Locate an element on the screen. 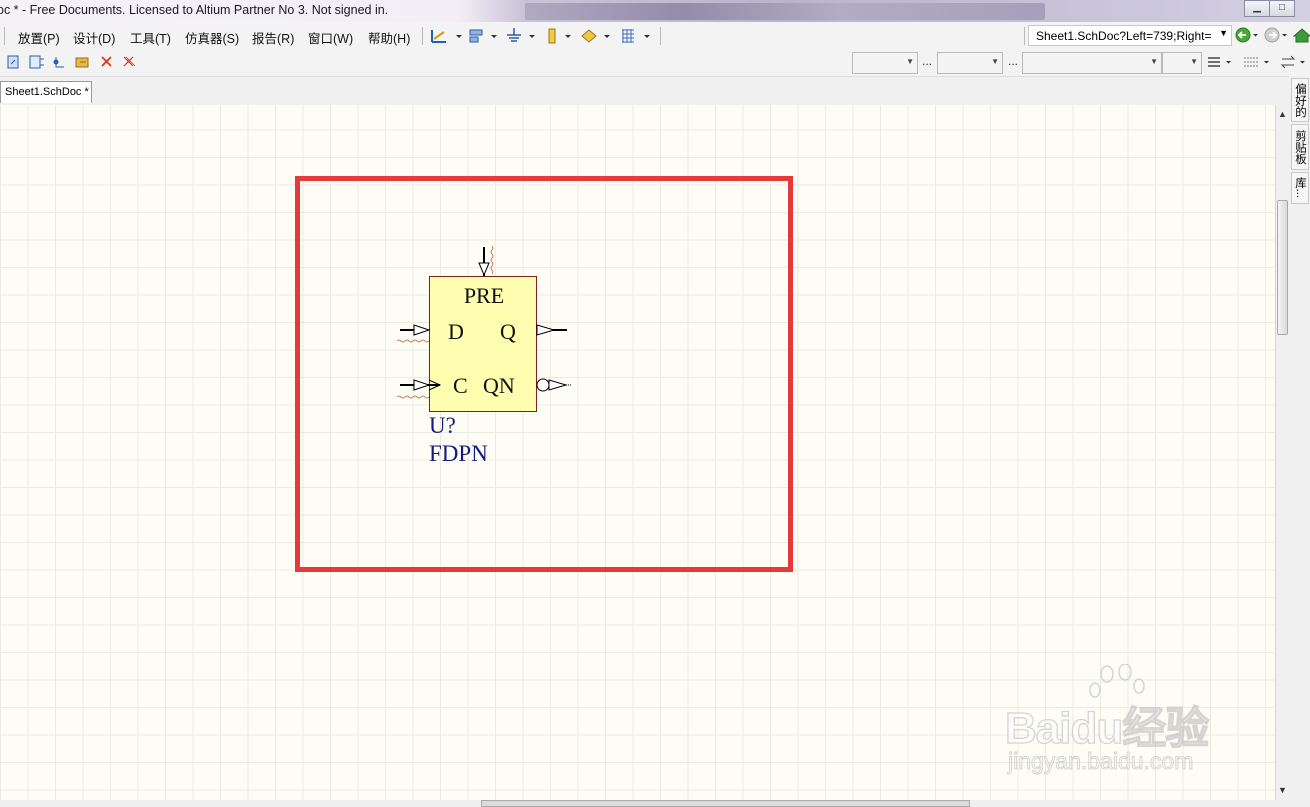  watermark-main-text: Baidu经验 is located at coordinates (1107, 728).